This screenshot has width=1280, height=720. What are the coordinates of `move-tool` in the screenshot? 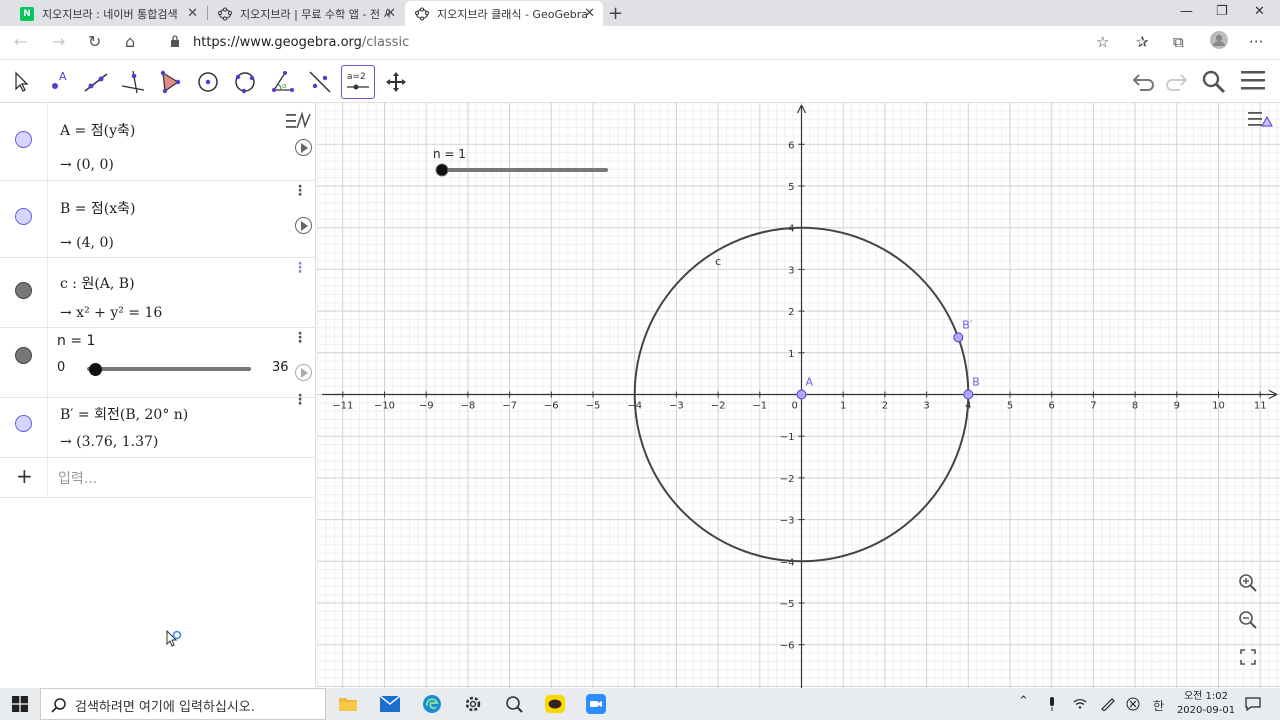 It's located at (20, 82).